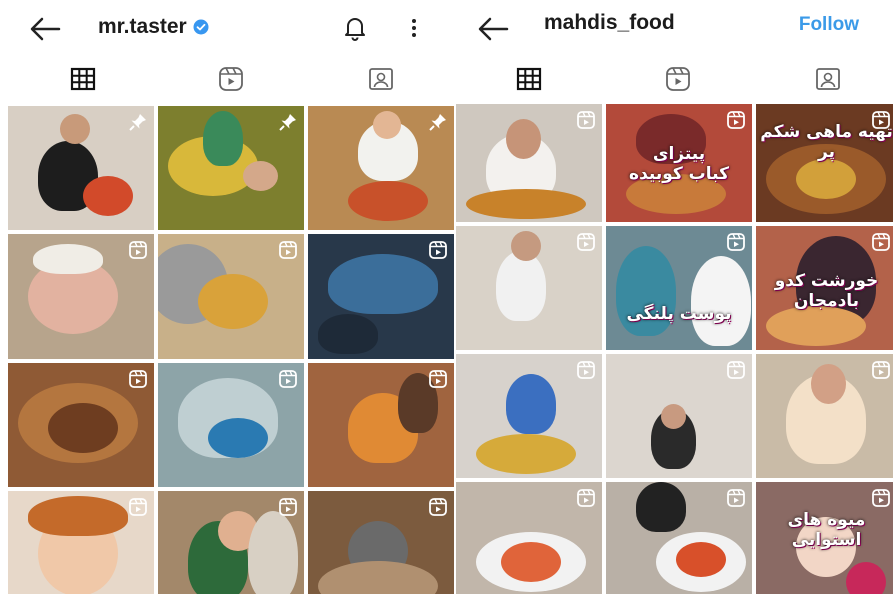 The width and height of the screenshot is (893, 594). What do you see at coordinates (826, 291) in the screenshot?
I see `post-caption: خورشت کدو بادمجان` at bounding box center [826, 291].